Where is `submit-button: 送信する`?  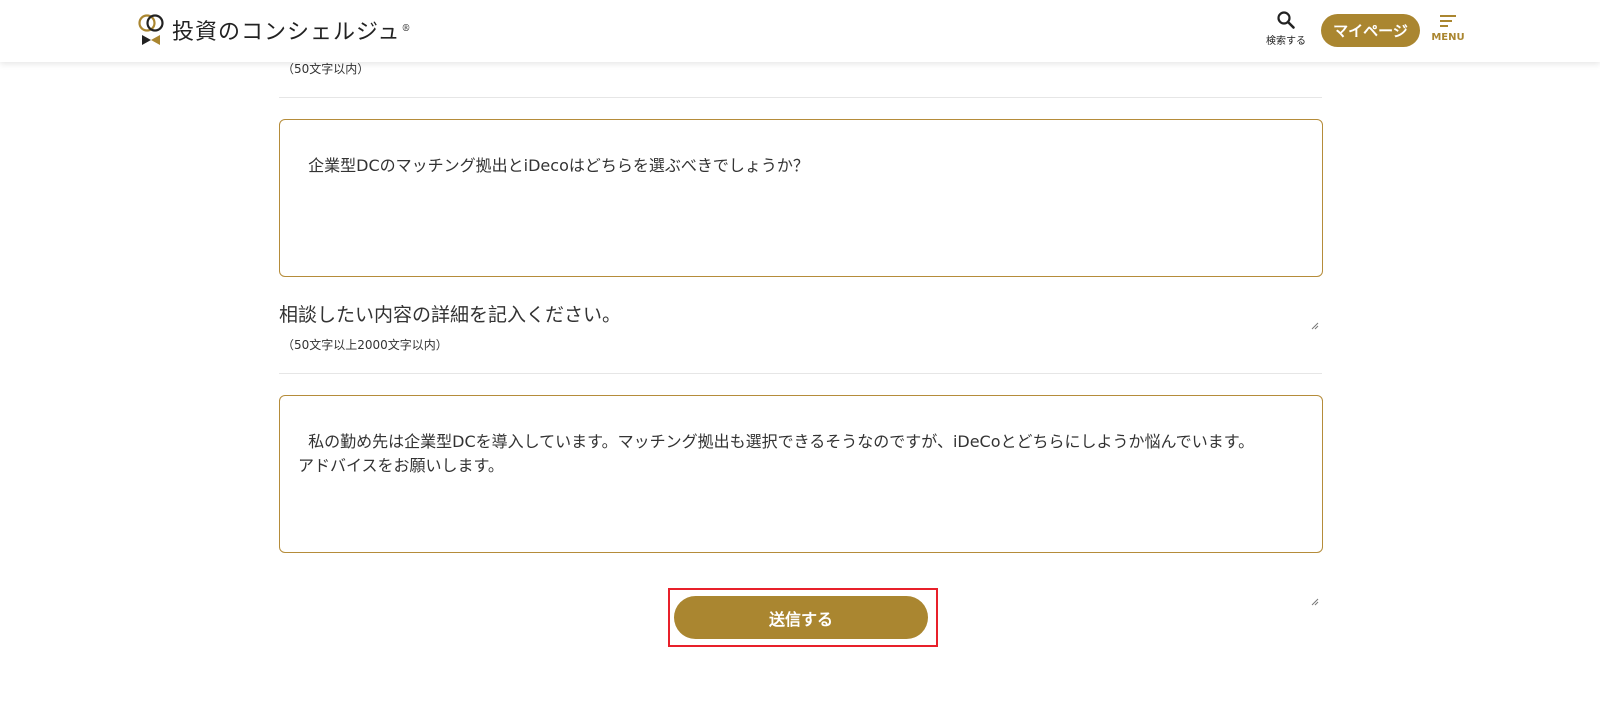 submit-button: 送信する is located at coordinates (801, 617).